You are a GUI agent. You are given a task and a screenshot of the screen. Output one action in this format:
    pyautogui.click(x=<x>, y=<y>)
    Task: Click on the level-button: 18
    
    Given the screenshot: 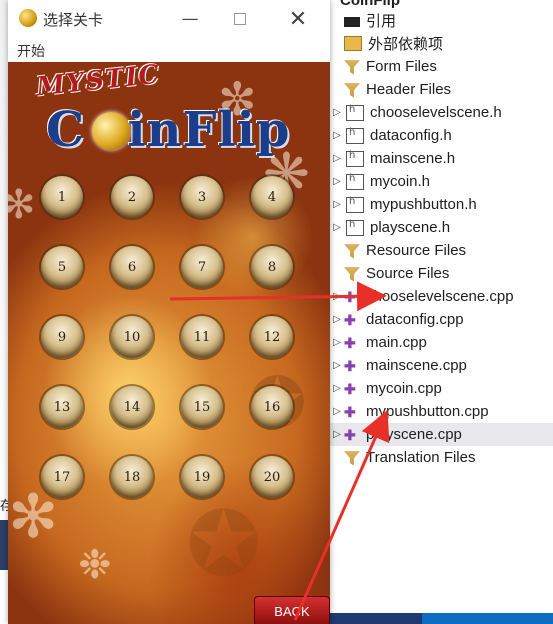 What is the action you would take?
    pyautogui.click(x=132, y=477)
    